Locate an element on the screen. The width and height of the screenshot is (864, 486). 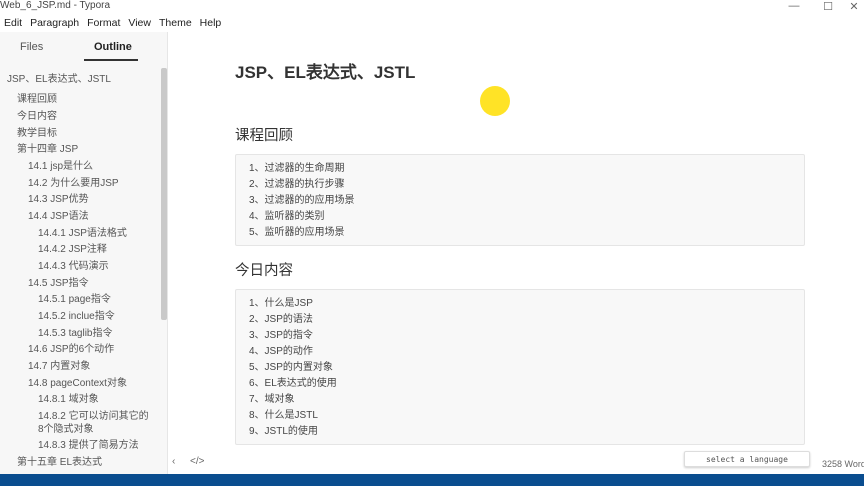
menu-format: Format is located at coordinates (103, 23).